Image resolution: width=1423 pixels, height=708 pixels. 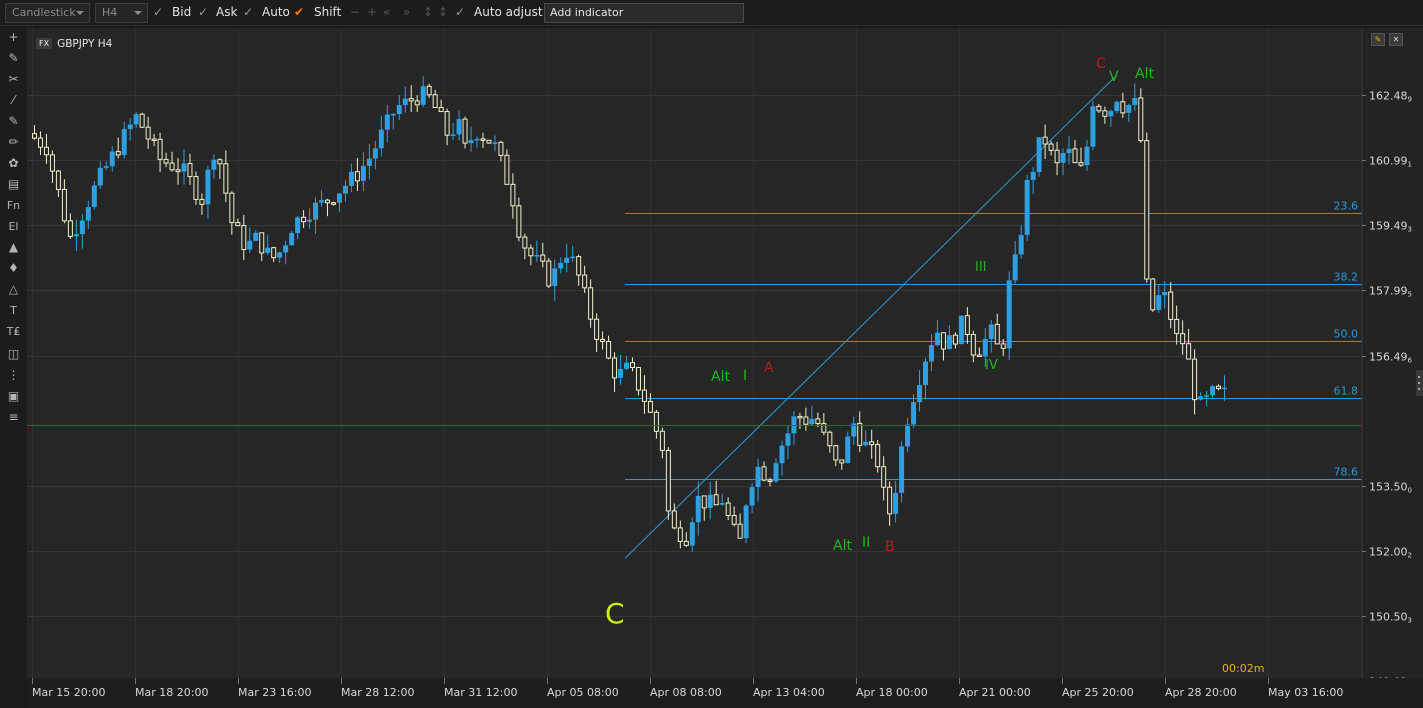 What do you see at coordinates (1410, 621) in the screenshot?
I see `price-tick-pipette: 3` at bounding box center [1410, 621].